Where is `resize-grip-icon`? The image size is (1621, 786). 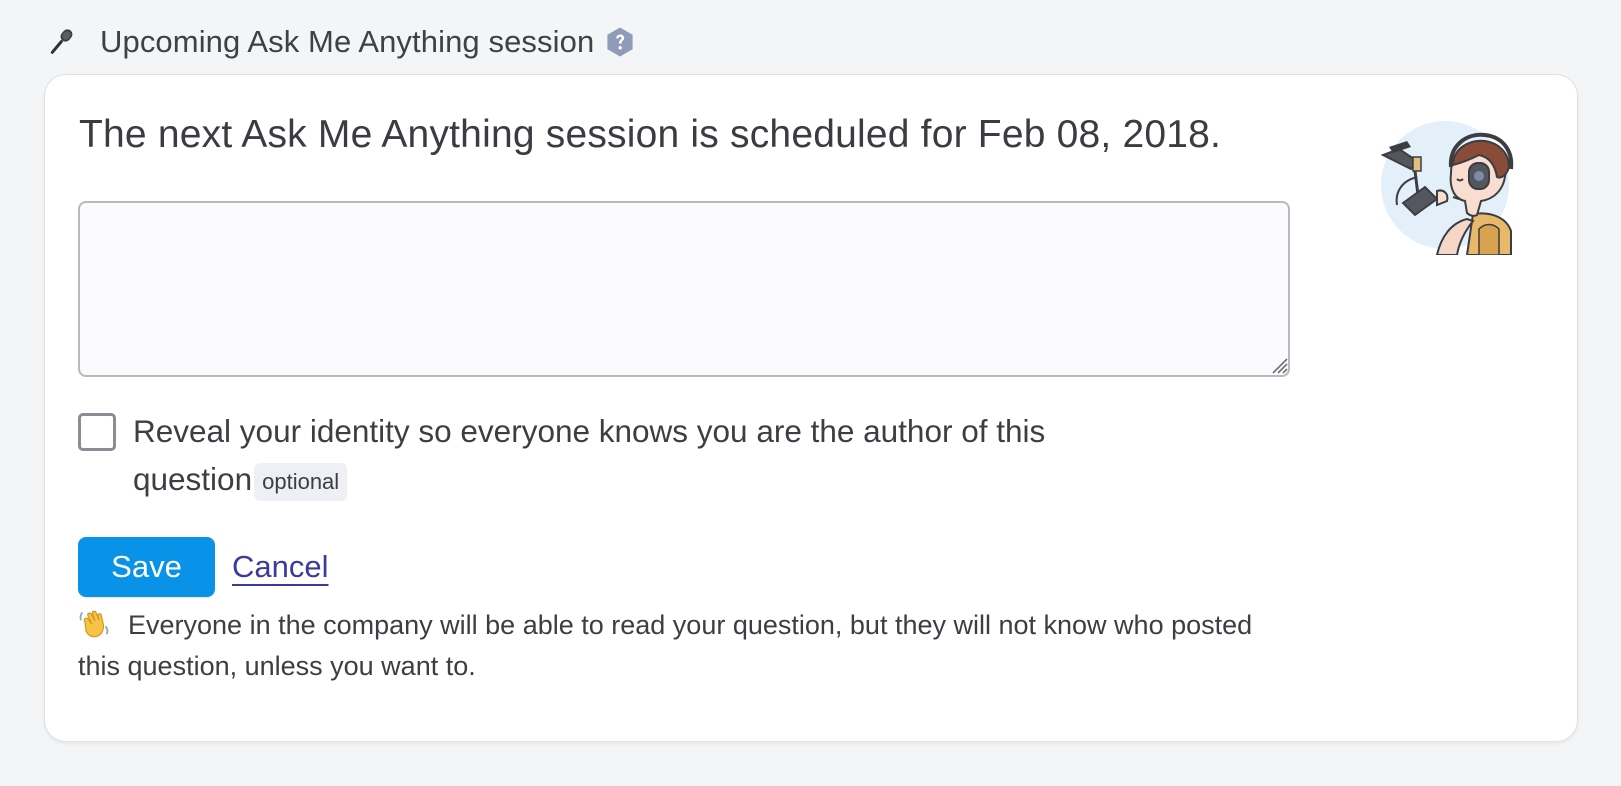 resize-grip-icon is located at coordinates (1278, 364).